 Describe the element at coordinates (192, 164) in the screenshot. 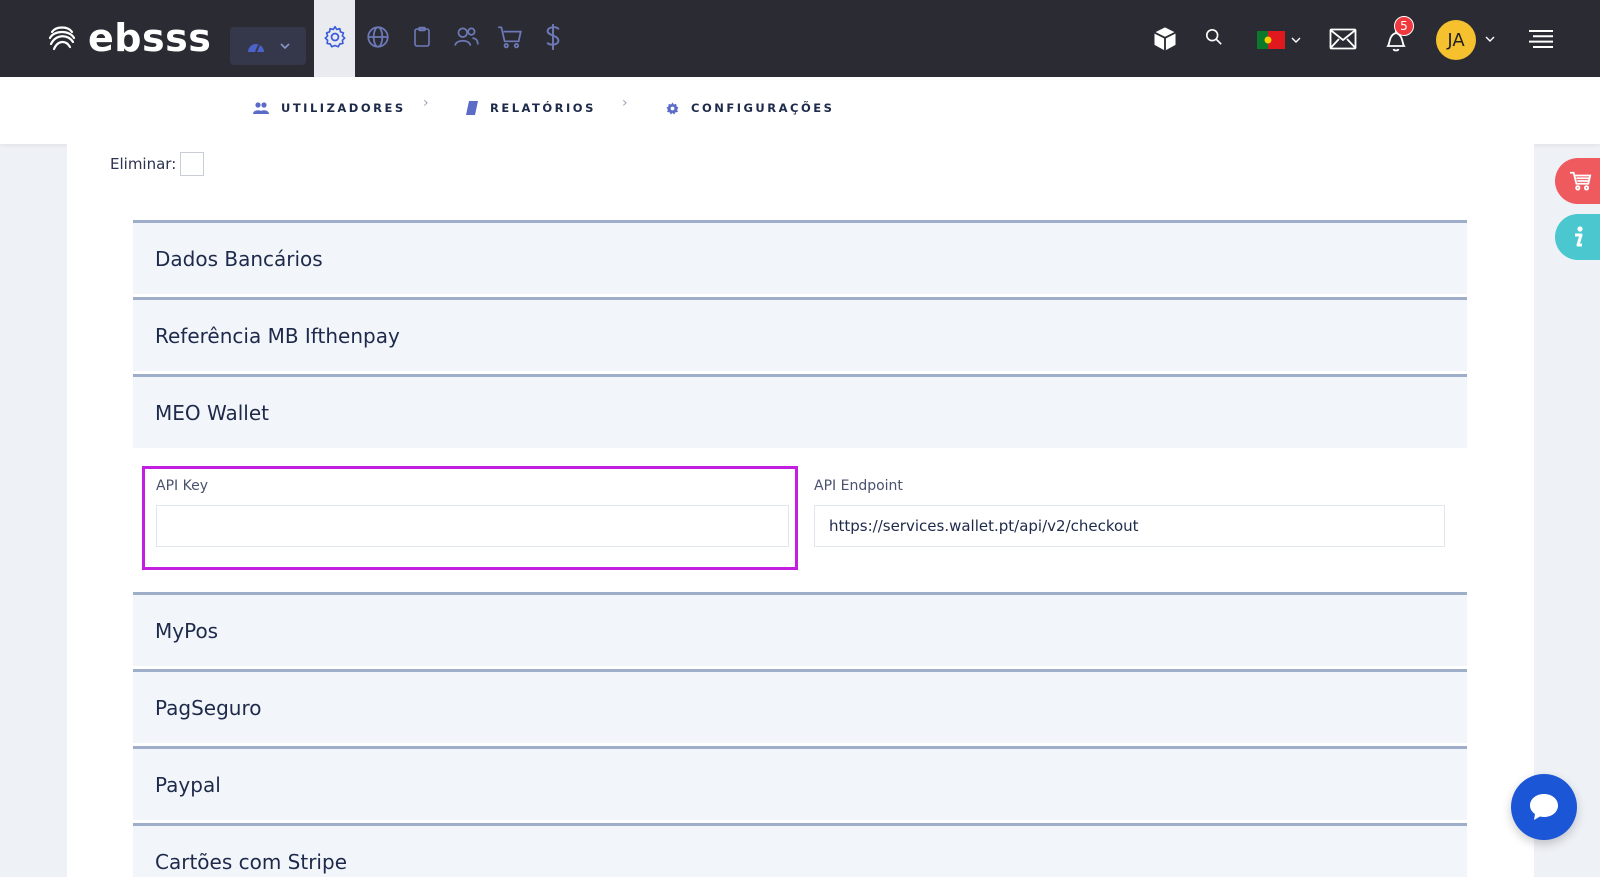

I see `eliminar-checkbox` at that location.